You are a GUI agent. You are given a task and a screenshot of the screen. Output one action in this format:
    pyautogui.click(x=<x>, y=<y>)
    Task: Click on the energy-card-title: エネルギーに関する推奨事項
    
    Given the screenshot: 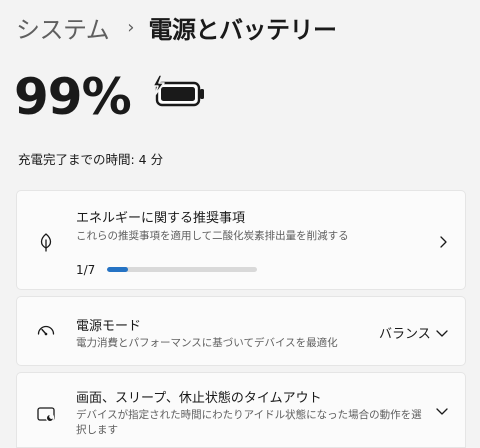 What is the action you would take?
    pyautogui.click(x=161, y=218)
    